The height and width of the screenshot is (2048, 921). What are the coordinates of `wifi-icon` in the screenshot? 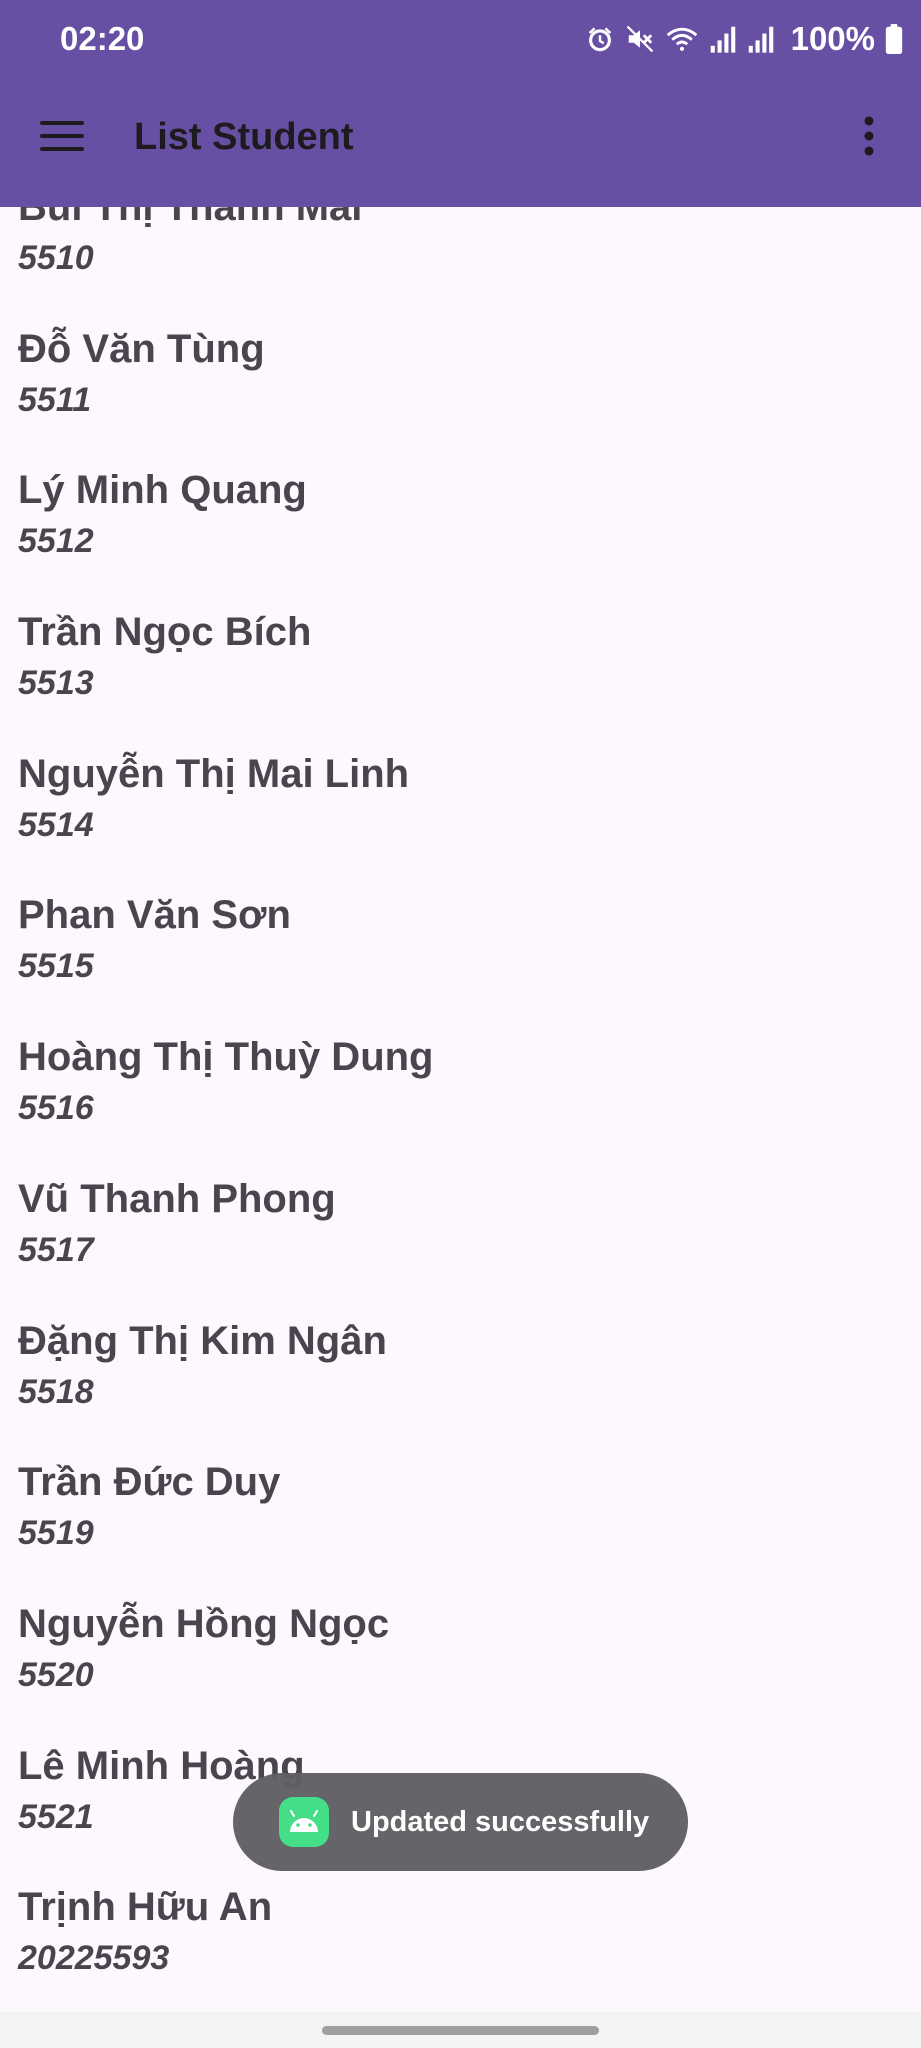 It's located at (682, 39).